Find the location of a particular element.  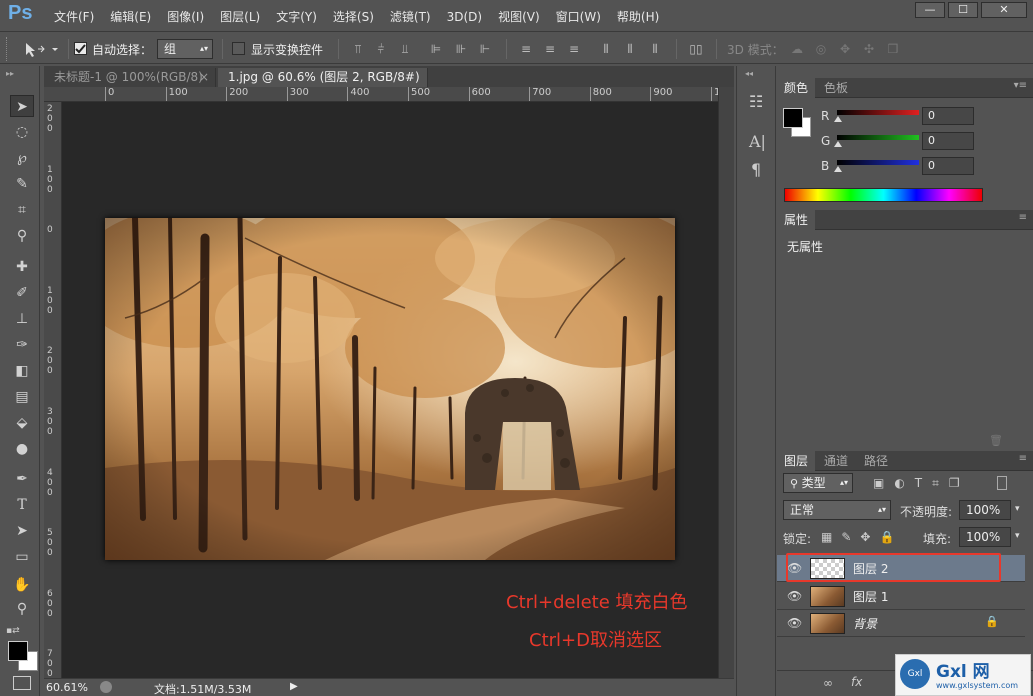

tab-channels: 通道 is located at coordinates (836, 461).